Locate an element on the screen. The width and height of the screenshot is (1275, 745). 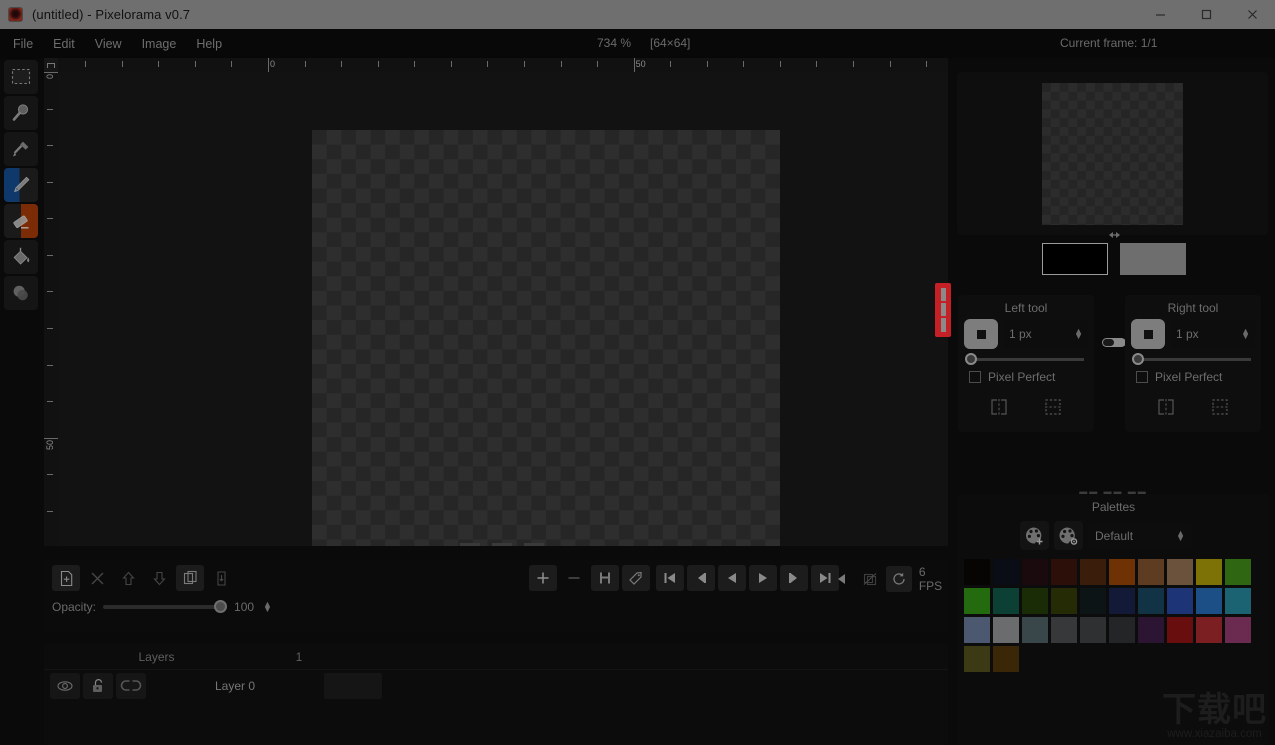
handle-right is located at coordinates (534, 544).